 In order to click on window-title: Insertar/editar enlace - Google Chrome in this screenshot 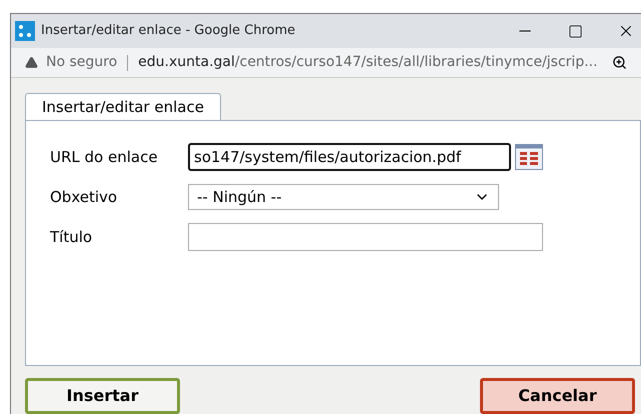, I will do `click(168, 31)`.